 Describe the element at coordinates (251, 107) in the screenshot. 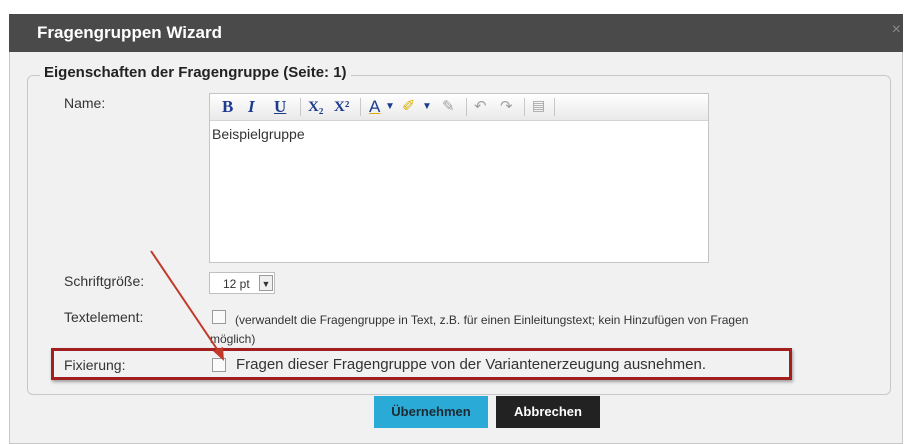

I see `italic-icon: I` at that location.